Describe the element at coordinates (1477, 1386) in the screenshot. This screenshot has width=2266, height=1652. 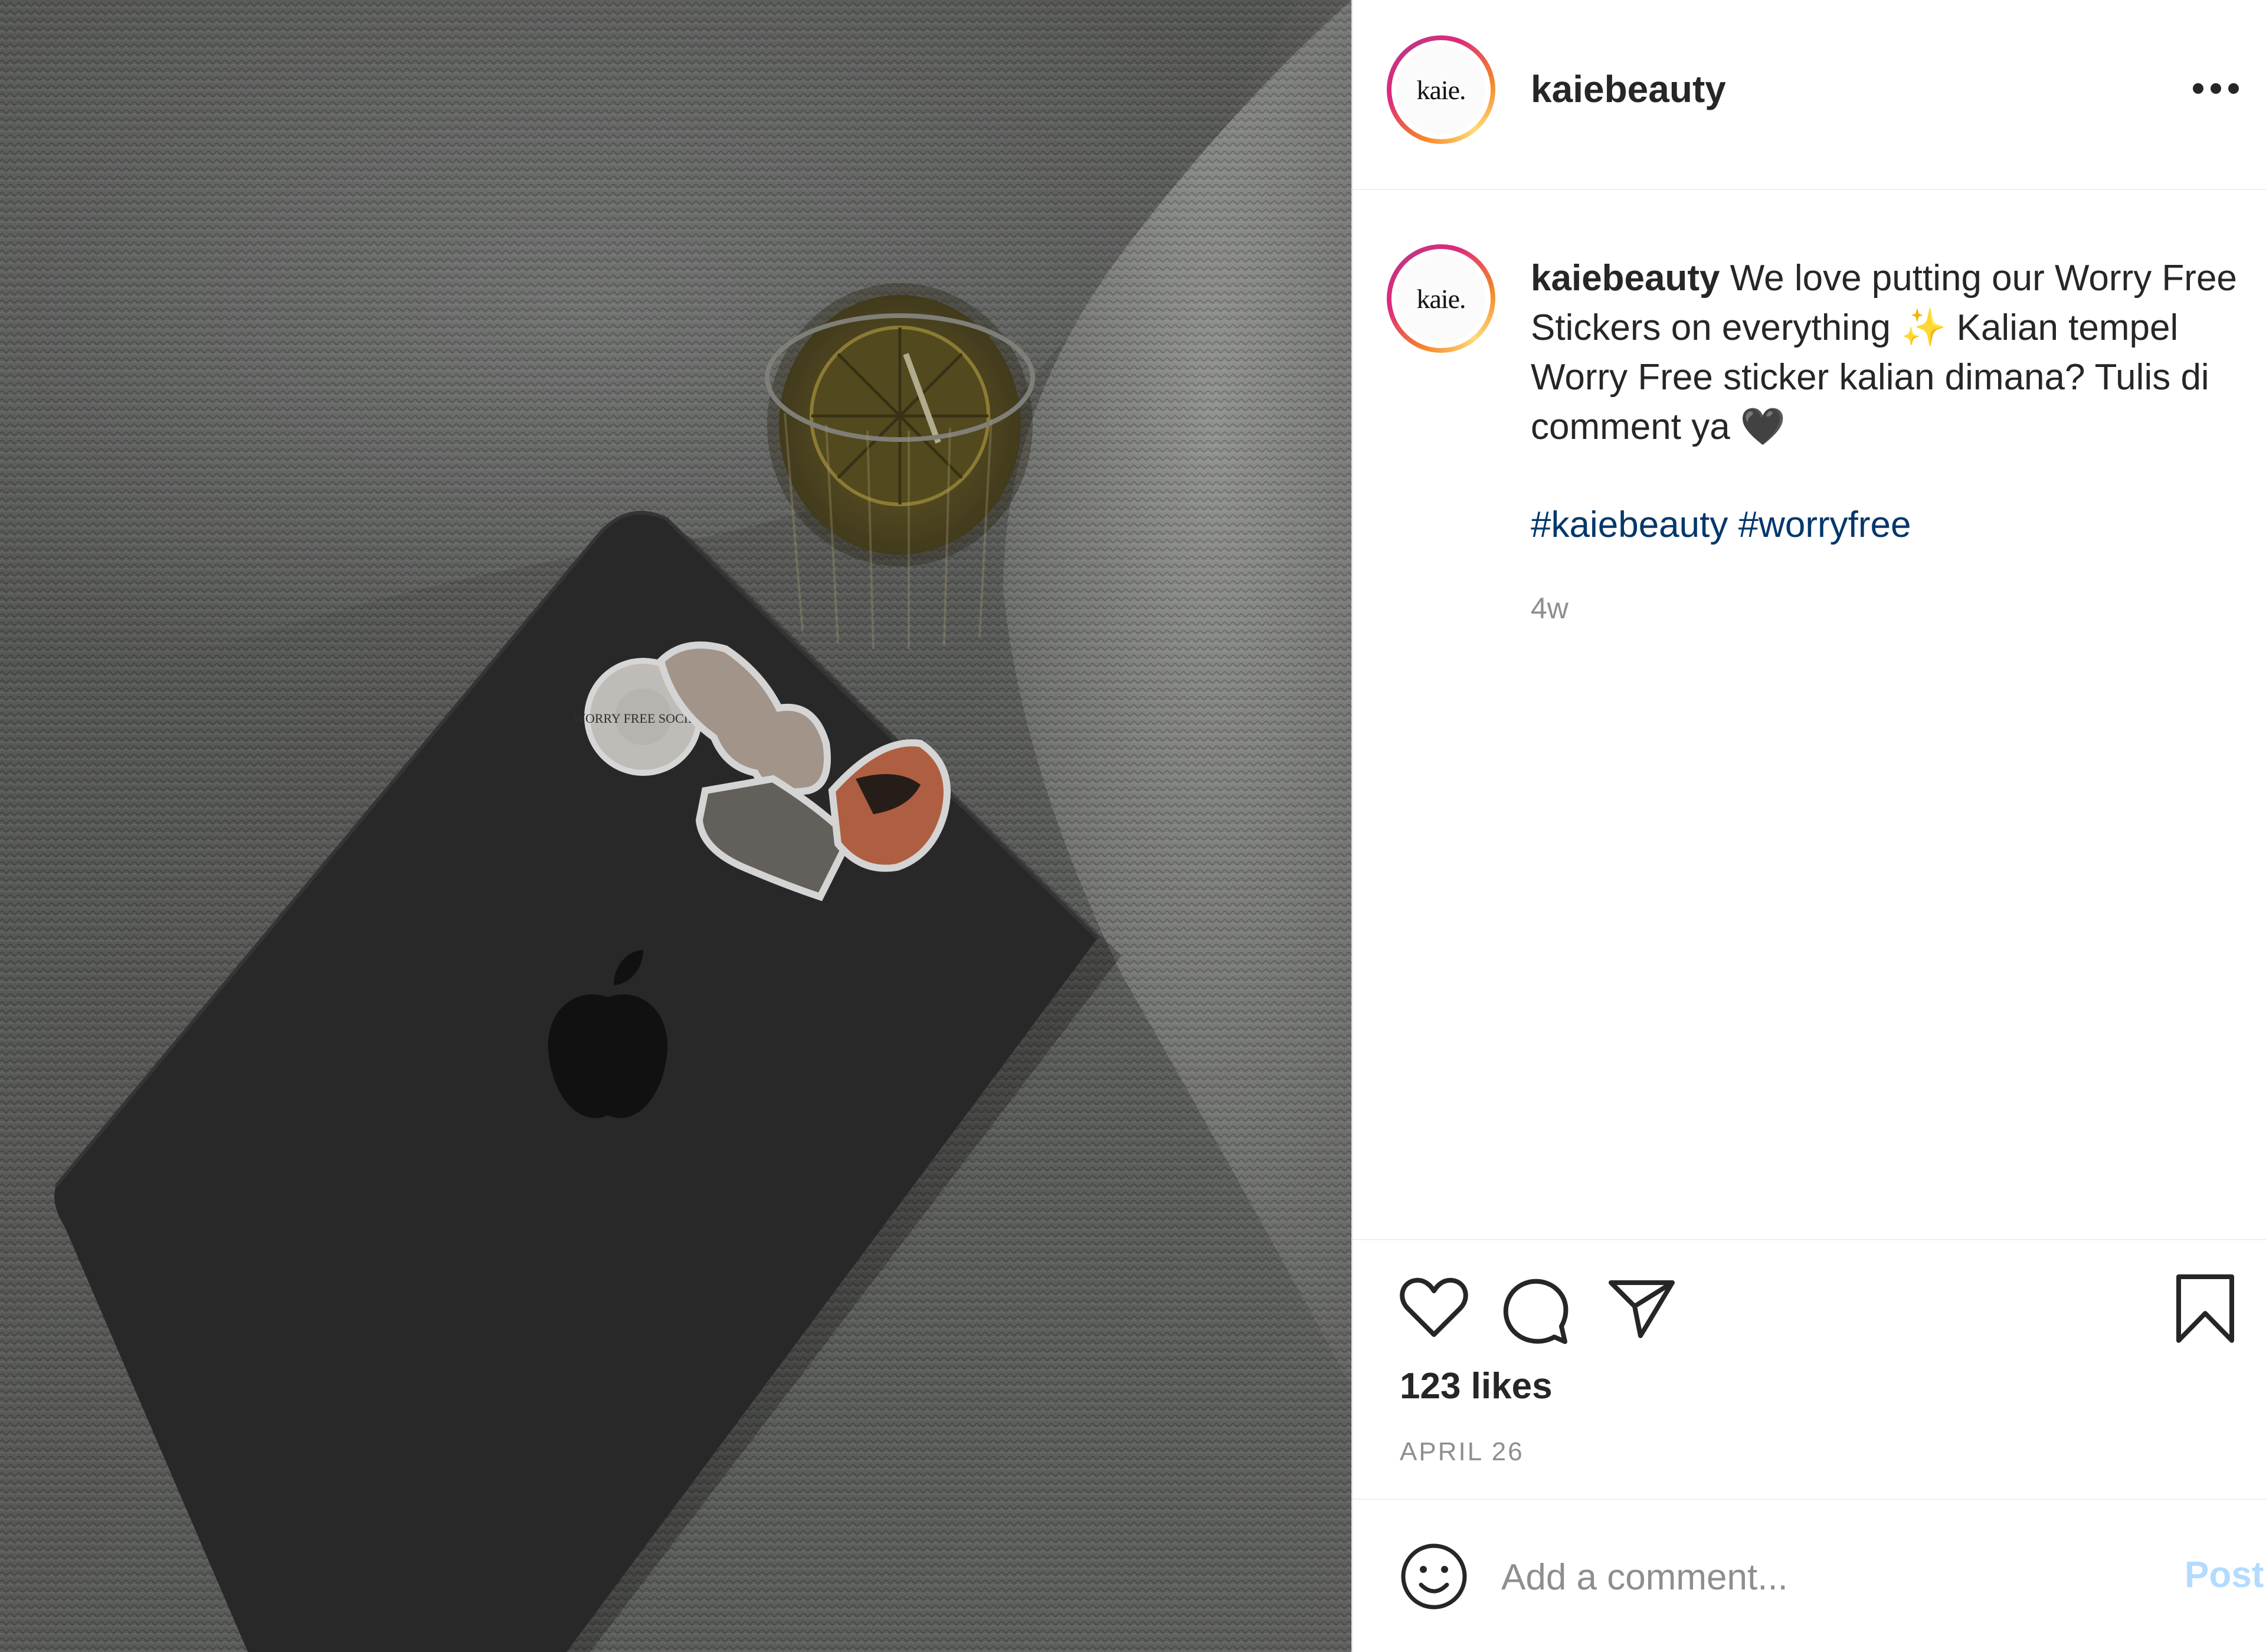
I see `likes-count: 123 likes` at that location.